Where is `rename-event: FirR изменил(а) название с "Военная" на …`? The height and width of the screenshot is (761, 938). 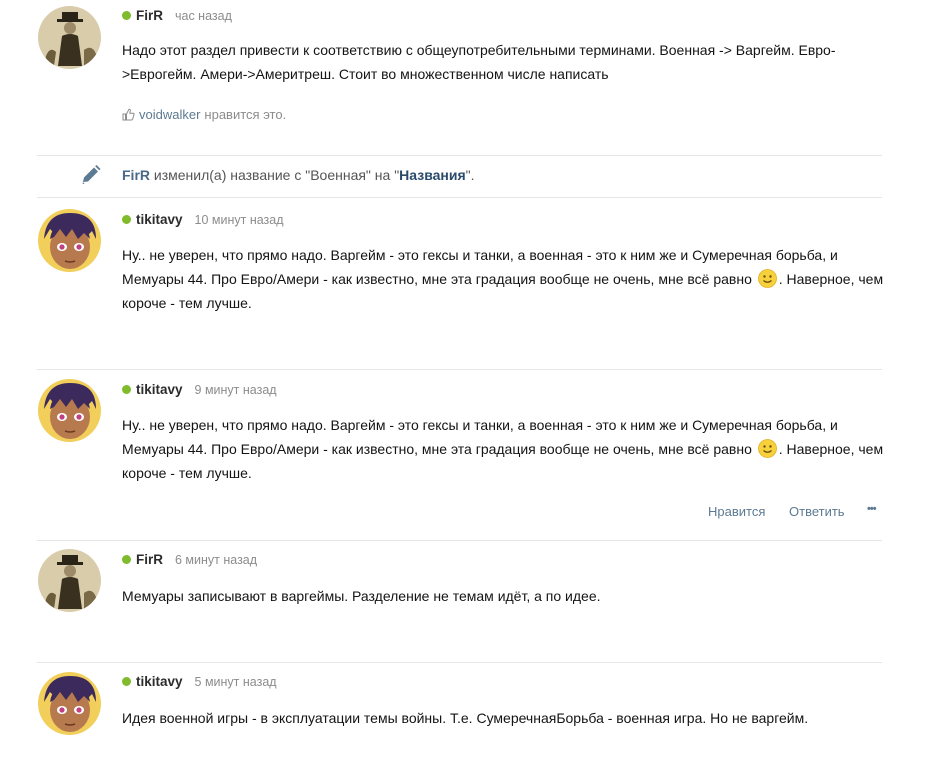
rename-event: FirR изменил(а) название с "Военная" на … is located at coordinates (469, 176).